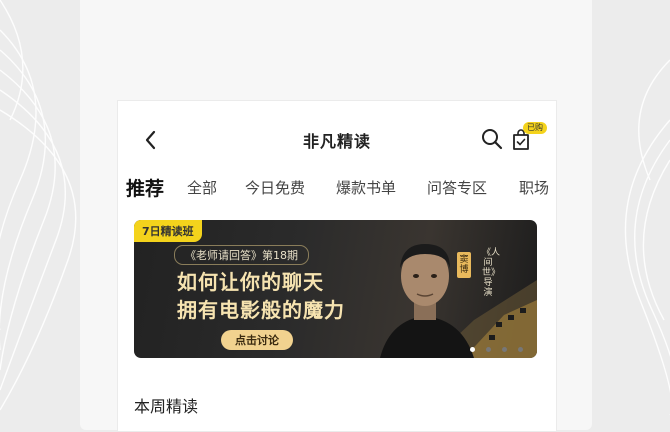 This screenshot has width=670, height=432. I want to click on banner-tag: 7日精读班, so click(168, 231).